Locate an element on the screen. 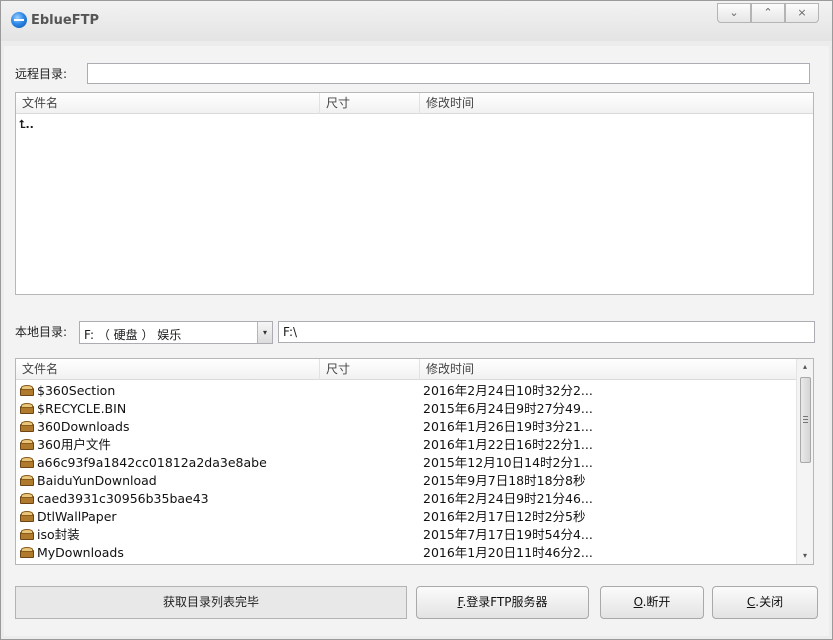 This screenshot has height=640, width=833. local-path-input: F:\ is located at coordinates (546, 332).